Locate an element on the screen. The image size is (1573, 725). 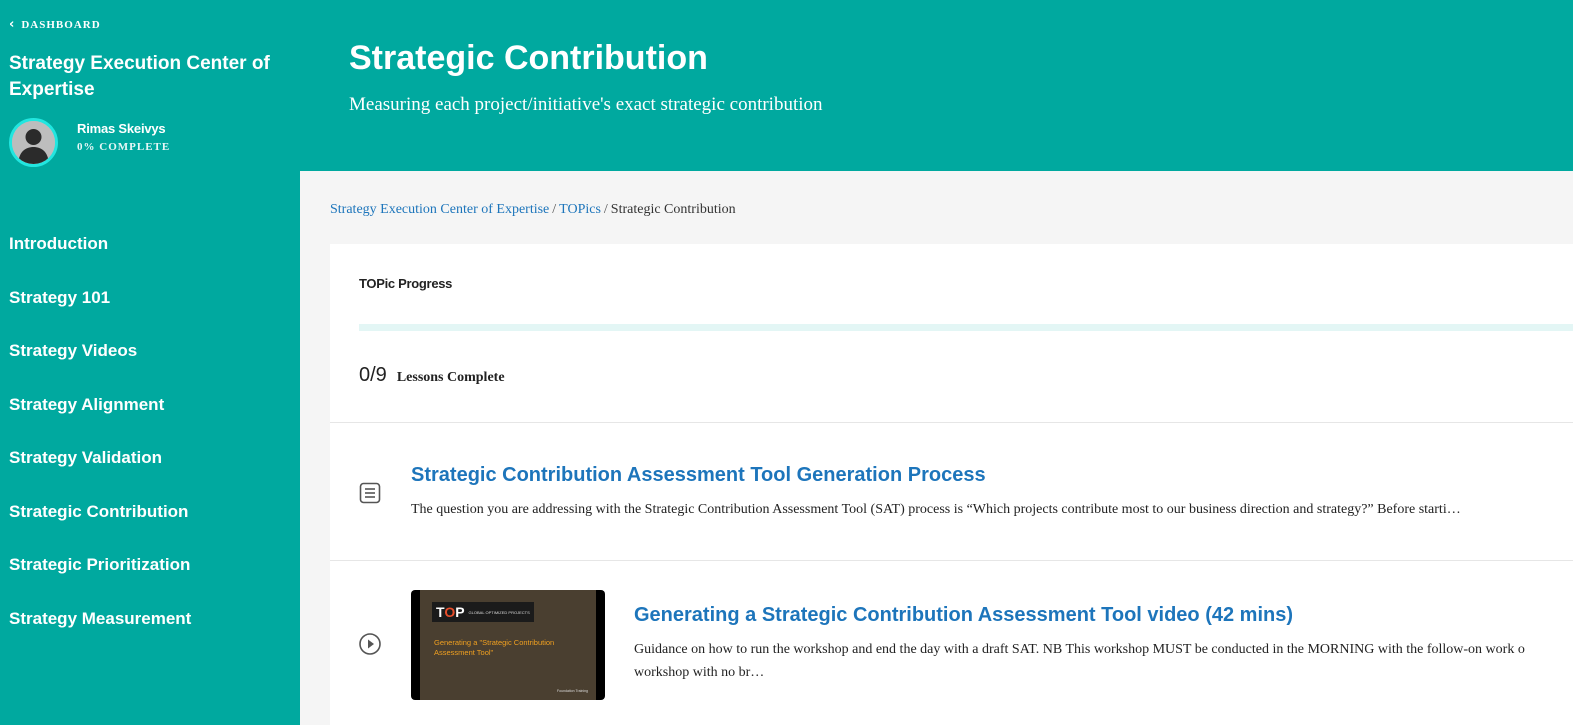
back-to-dashboard-link: ‹ DASHBOARD is located at coordinates (55, 24).